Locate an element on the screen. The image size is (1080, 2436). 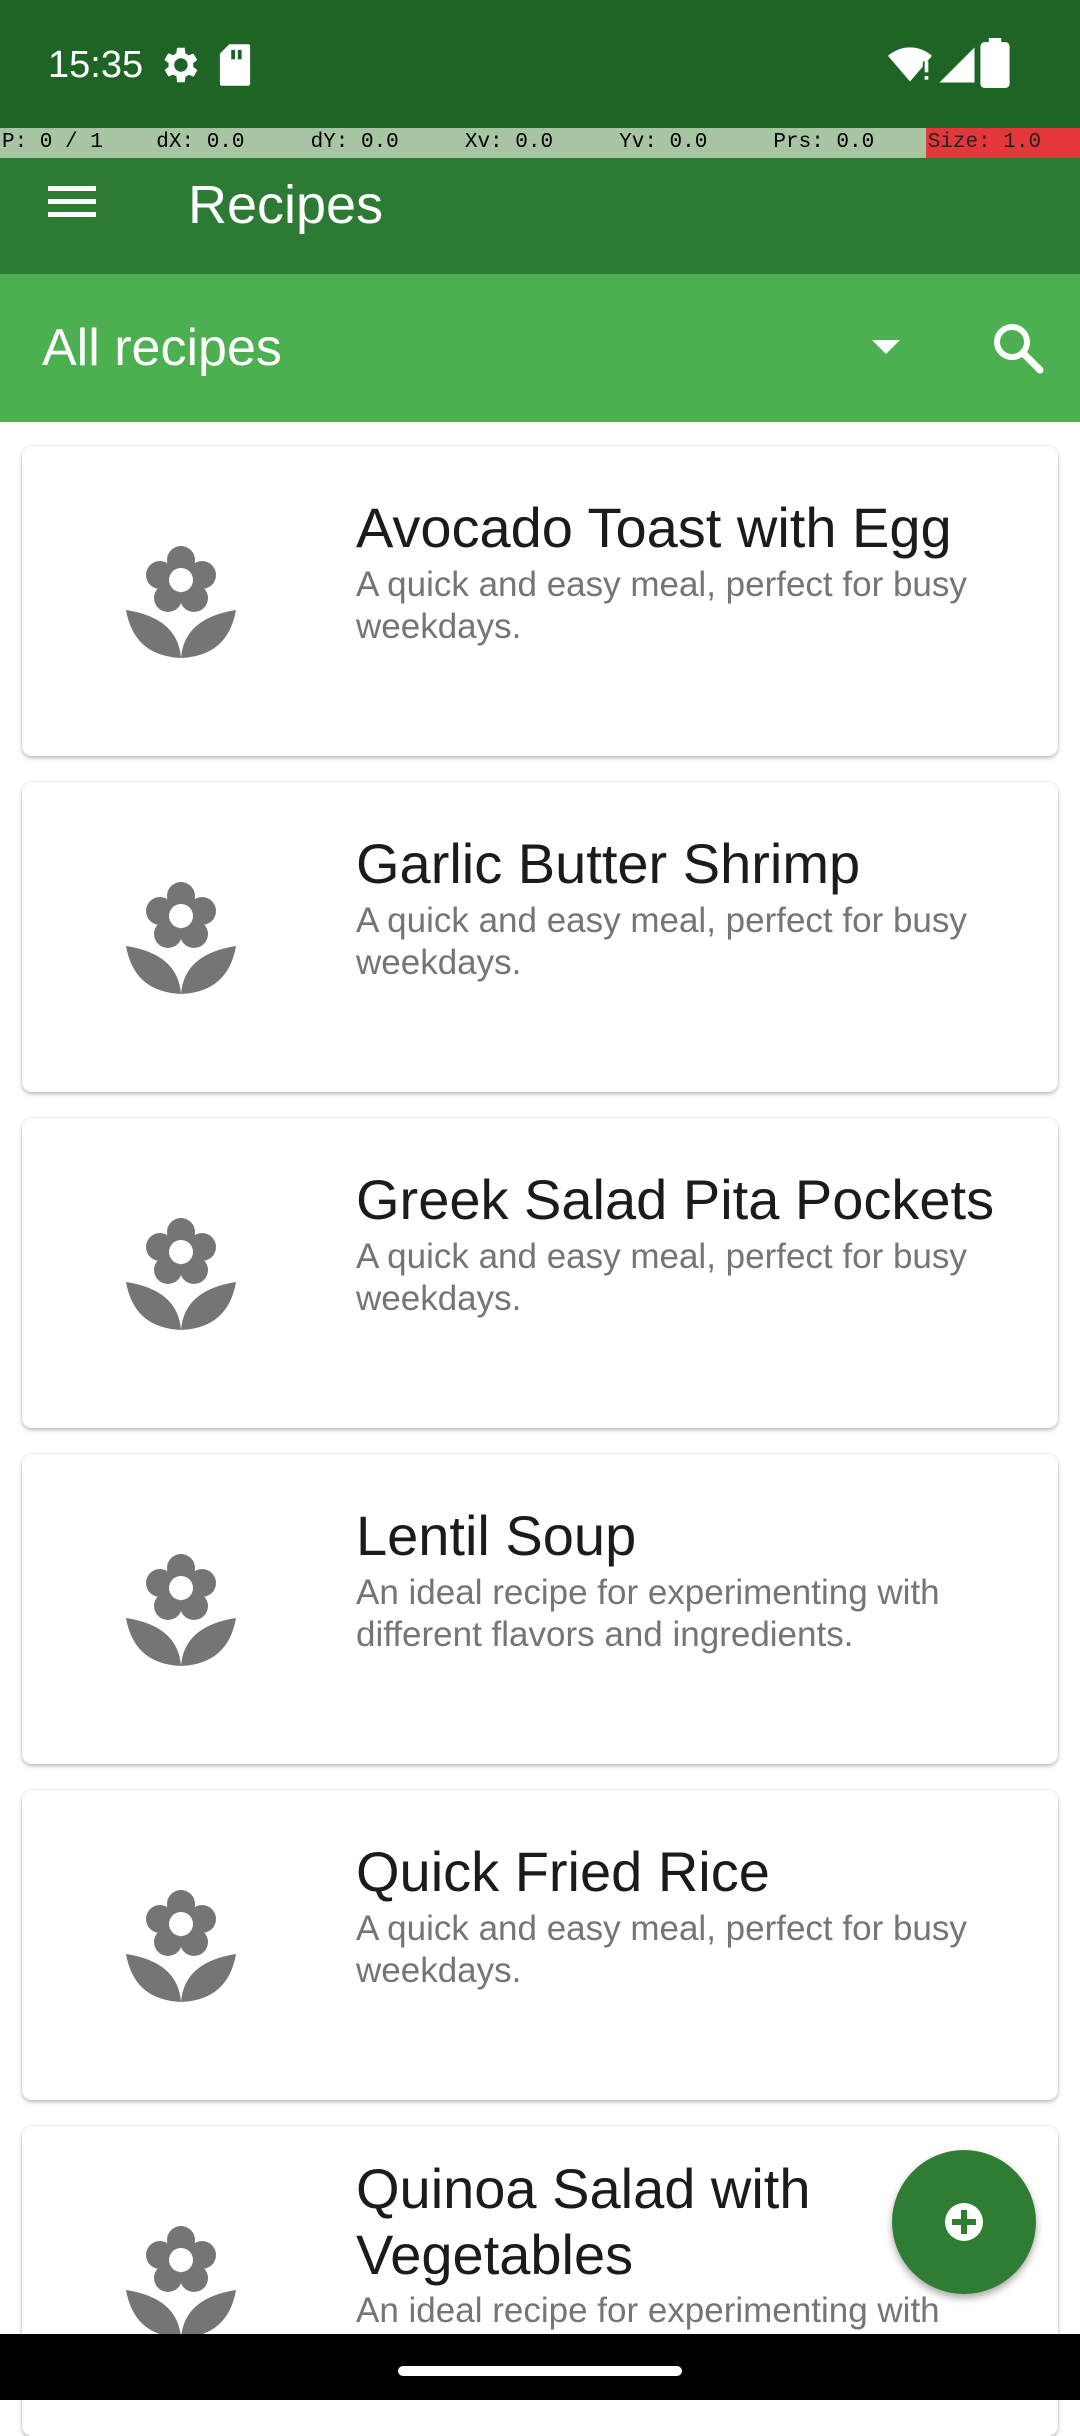
gear-icon is located at coordinates (181, 65).